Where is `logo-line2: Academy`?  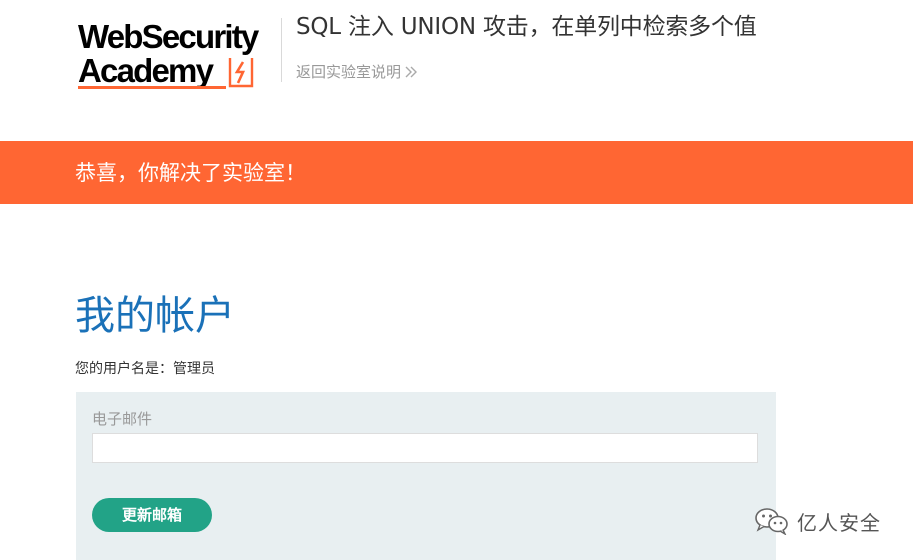
logo-line2: Academy is located at coordinates (146, 70).